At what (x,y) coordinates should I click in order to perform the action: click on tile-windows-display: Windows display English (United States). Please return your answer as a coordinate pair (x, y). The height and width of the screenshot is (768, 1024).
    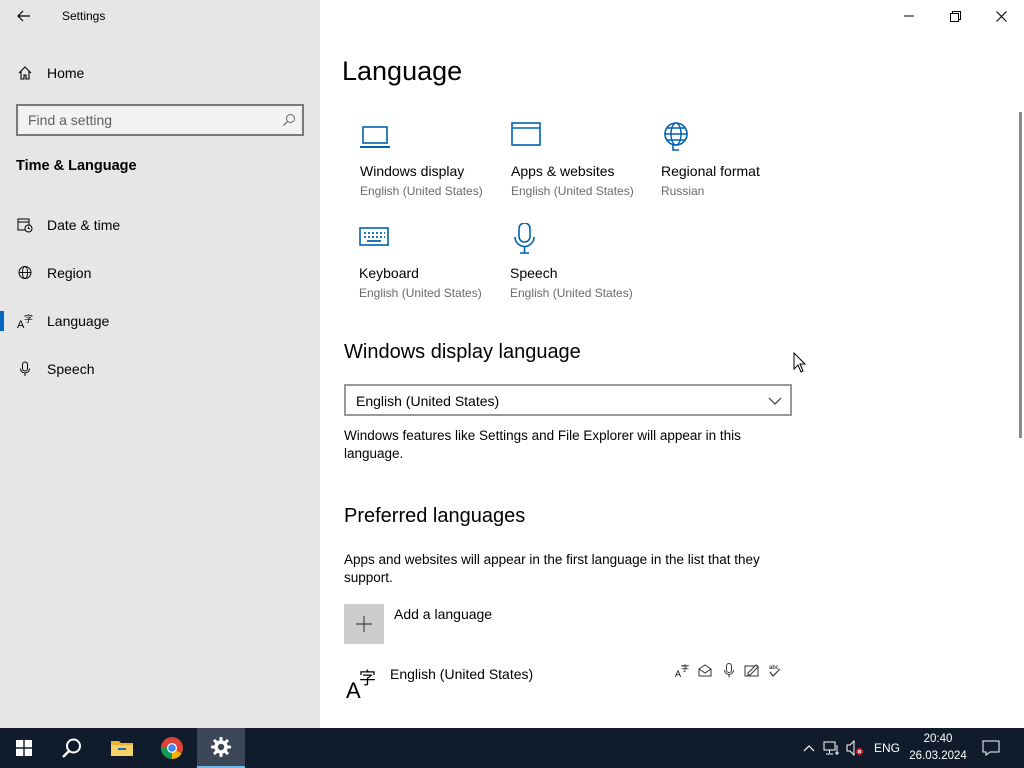
    Looking at the image, I should click on (430, 166).